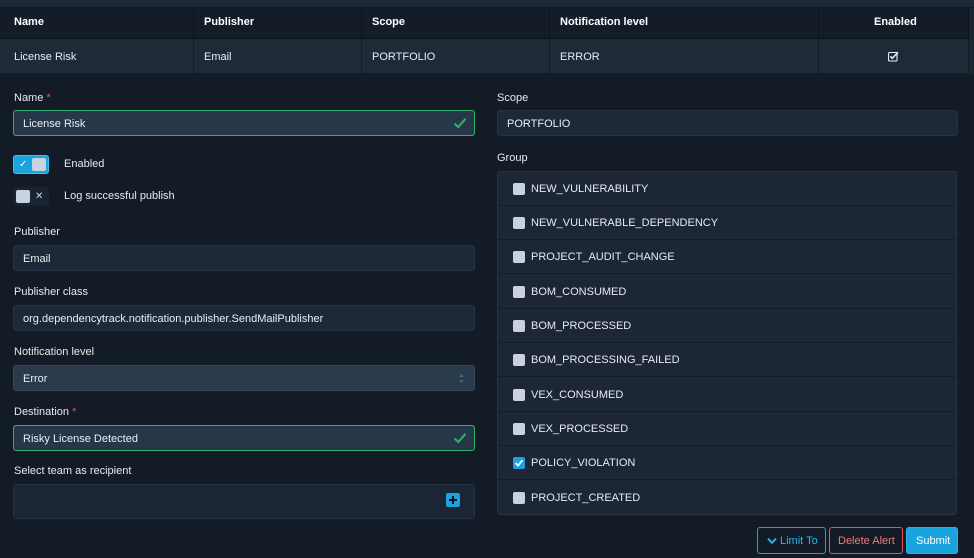  I want to click on table-row-cell-enabled, so click(894, 56).